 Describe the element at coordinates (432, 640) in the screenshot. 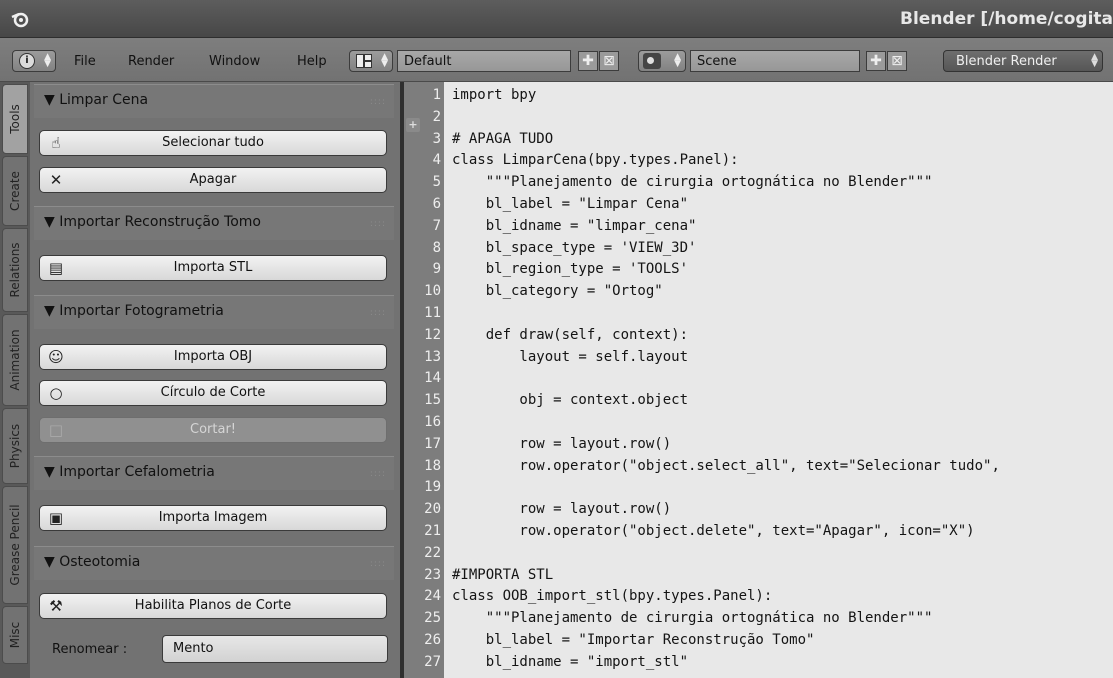

I see `line-number: 26` at that location.